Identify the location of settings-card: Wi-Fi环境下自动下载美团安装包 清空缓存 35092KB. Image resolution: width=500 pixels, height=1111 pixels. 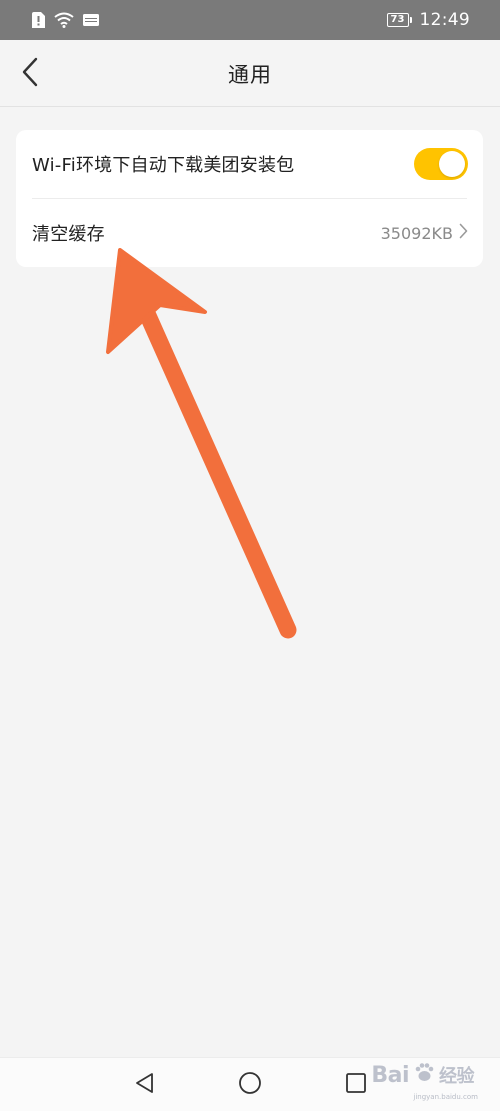
(249, 198).